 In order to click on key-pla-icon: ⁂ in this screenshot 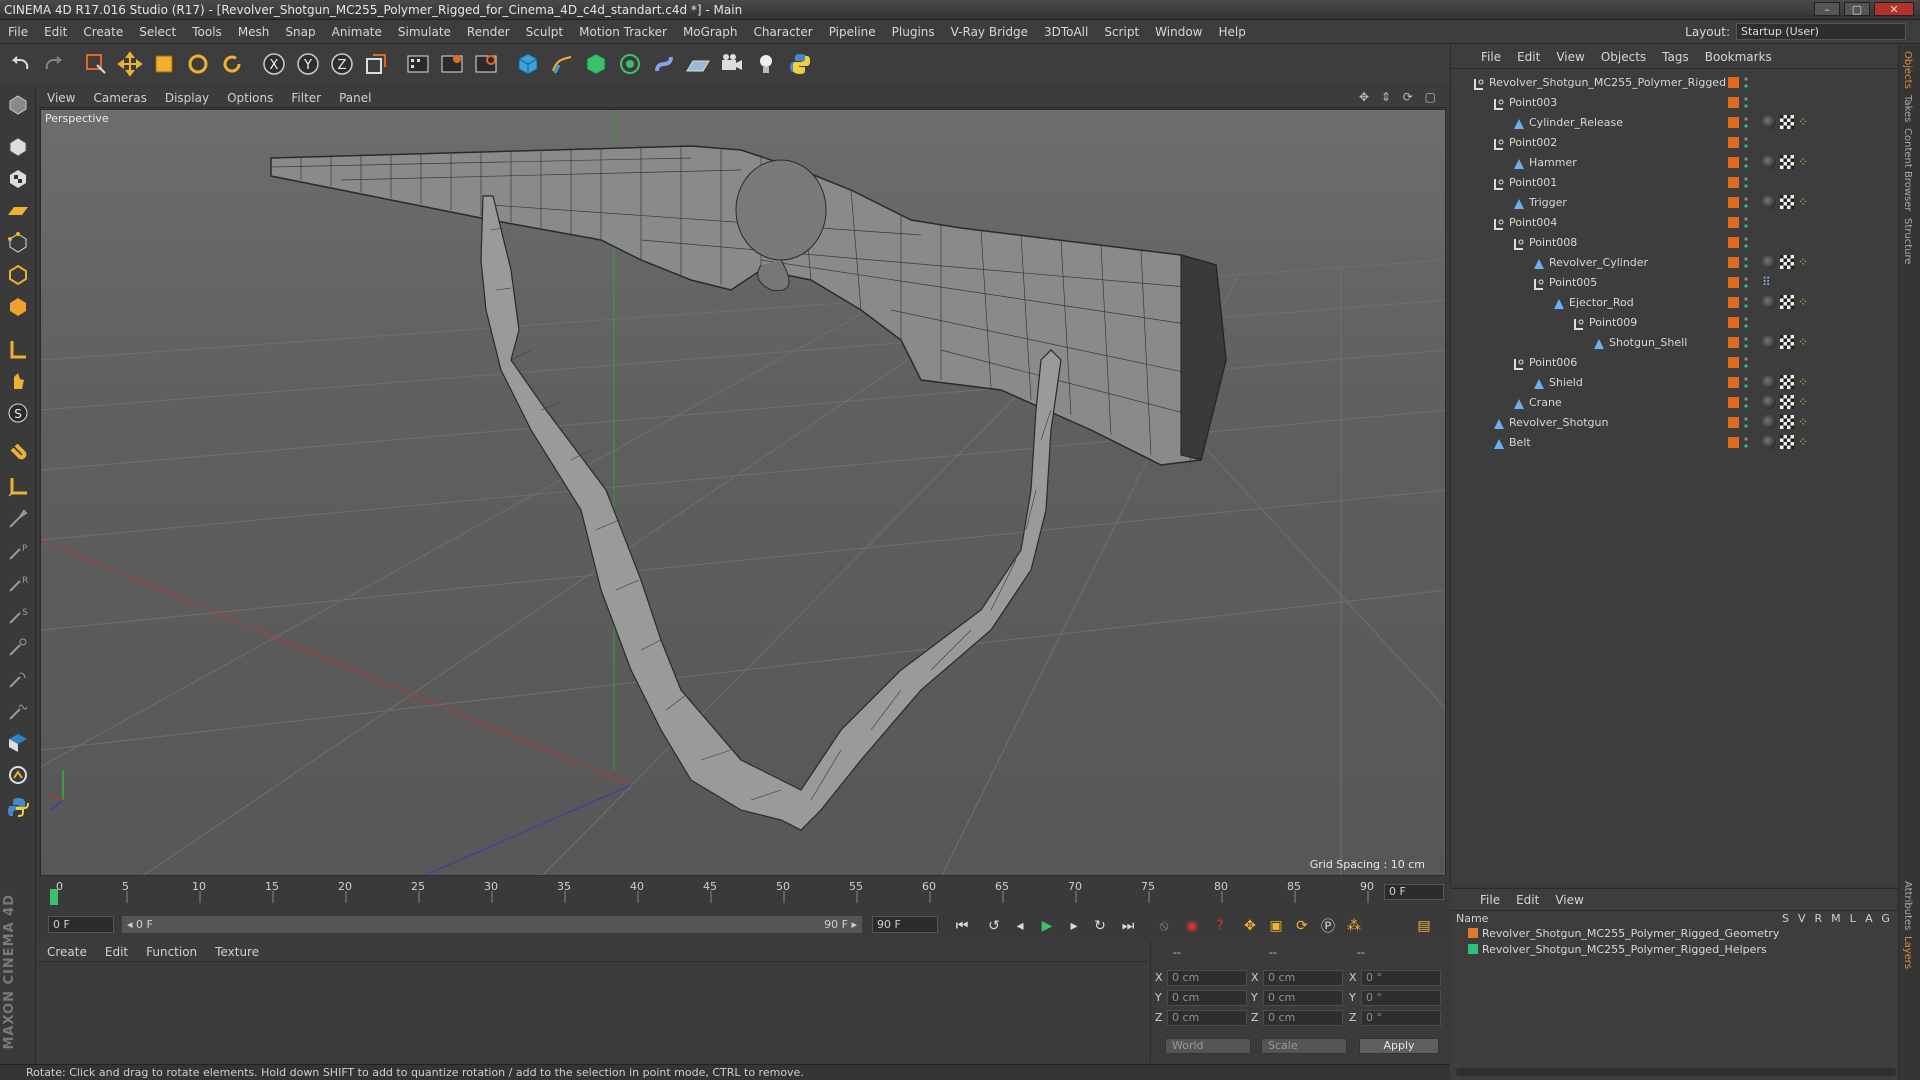, I will do `click(1354, 926)`.